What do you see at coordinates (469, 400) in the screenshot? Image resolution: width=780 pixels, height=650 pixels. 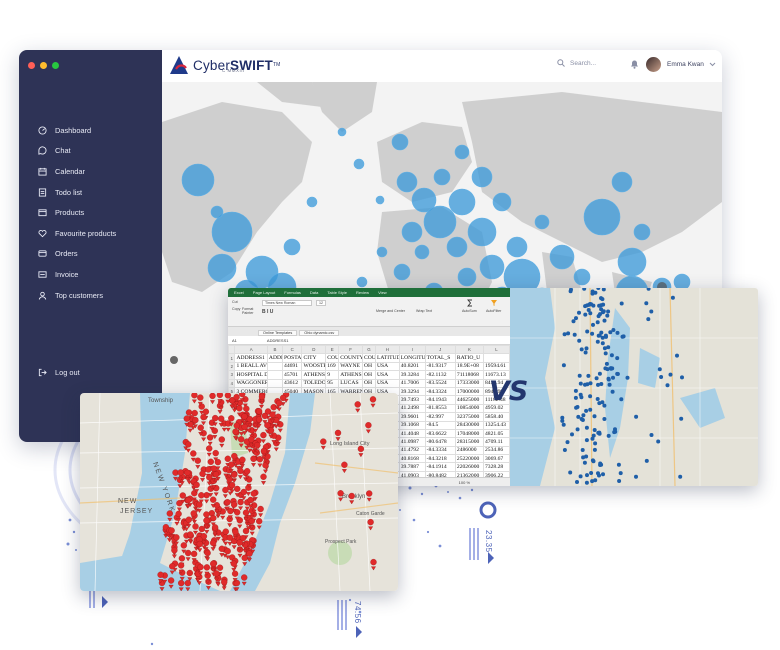 I see `table-cell: 44625000` at bounding box center [469, 400].